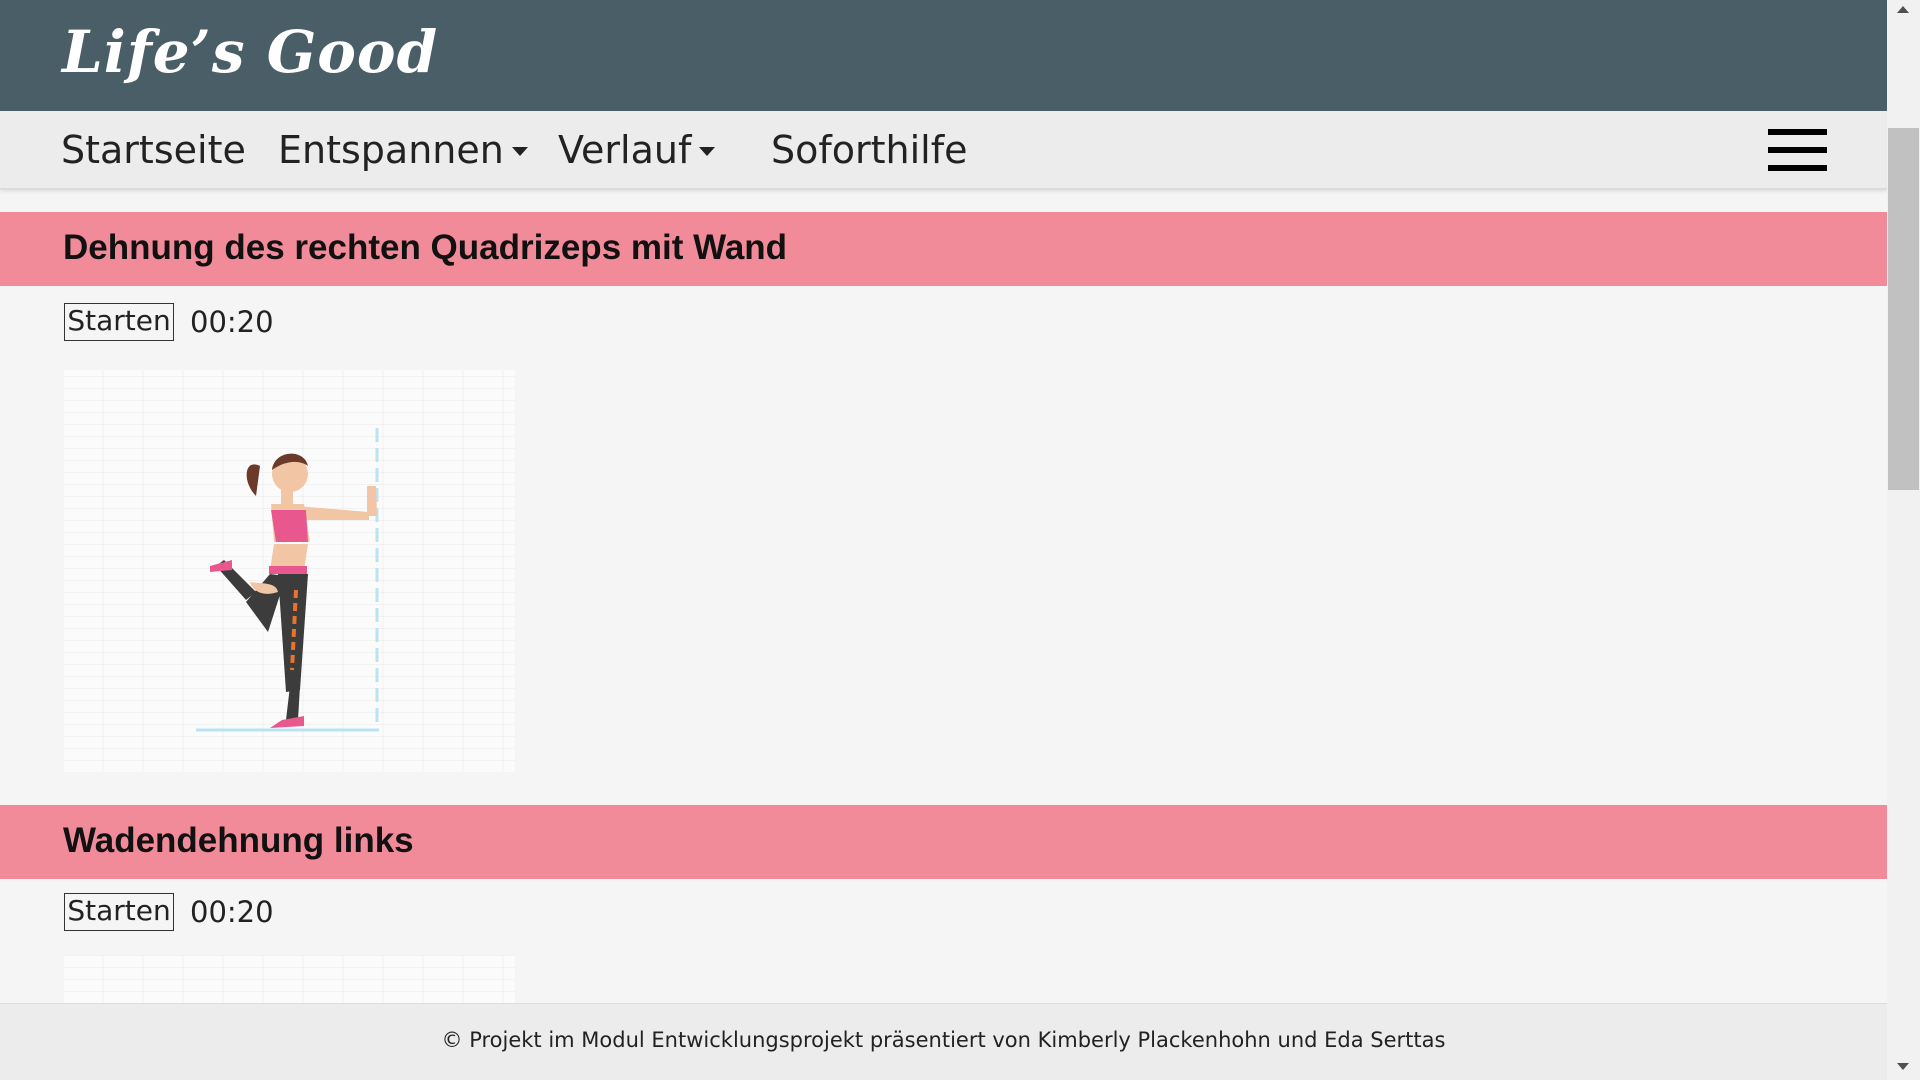  I want to click on nav-item-entspannen: Entspannen, so click(403, 150).